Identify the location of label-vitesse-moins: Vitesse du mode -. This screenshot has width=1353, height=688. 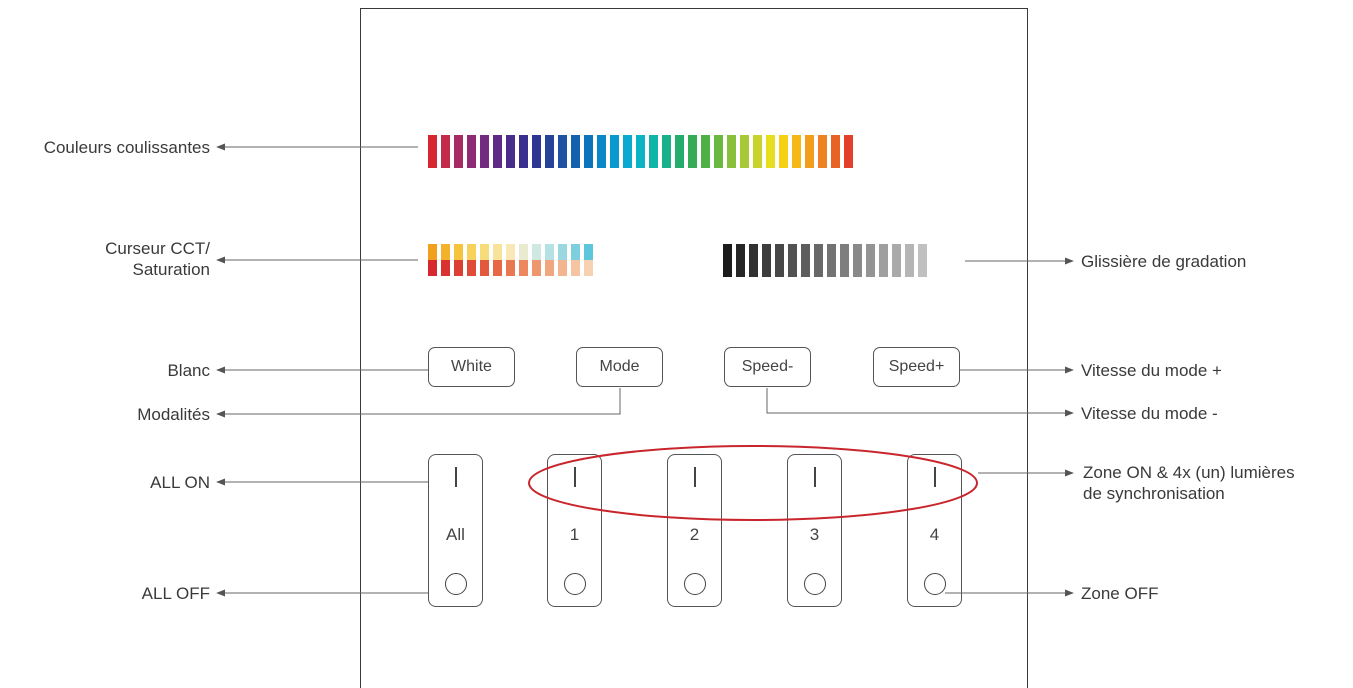
(1149, 413).